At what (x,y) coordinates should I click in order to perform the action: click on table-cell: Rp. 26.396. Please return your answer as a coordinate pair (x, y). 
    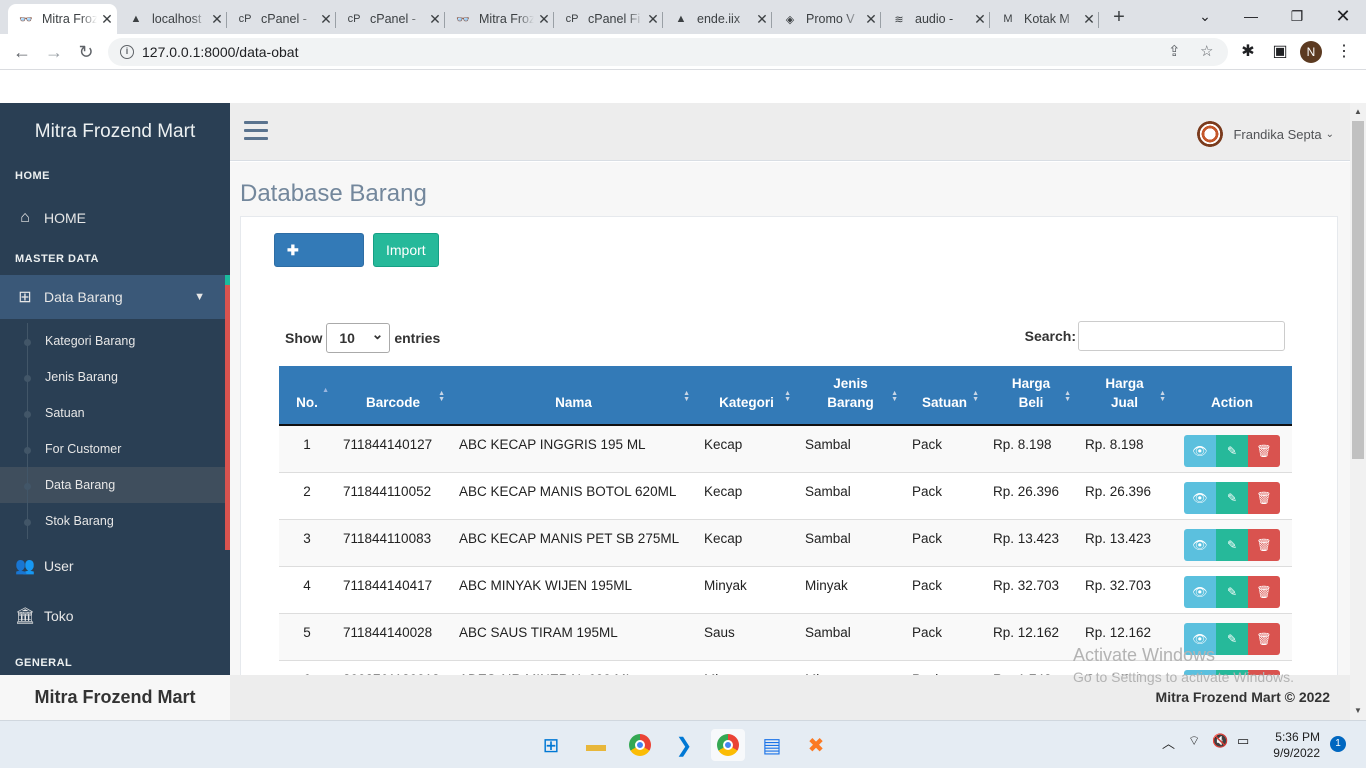
    Looking at the image, I should click on (1031, 495).